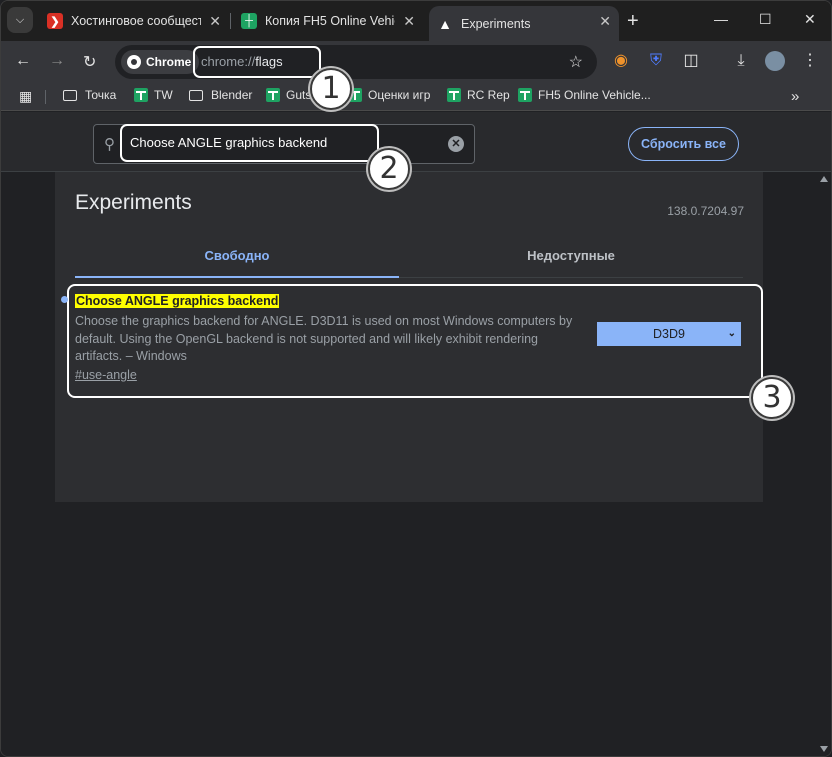 The width and height of the screenshot is (832, 757). I want to click on bookmark-star-icon: ☆, so click(576, 62).